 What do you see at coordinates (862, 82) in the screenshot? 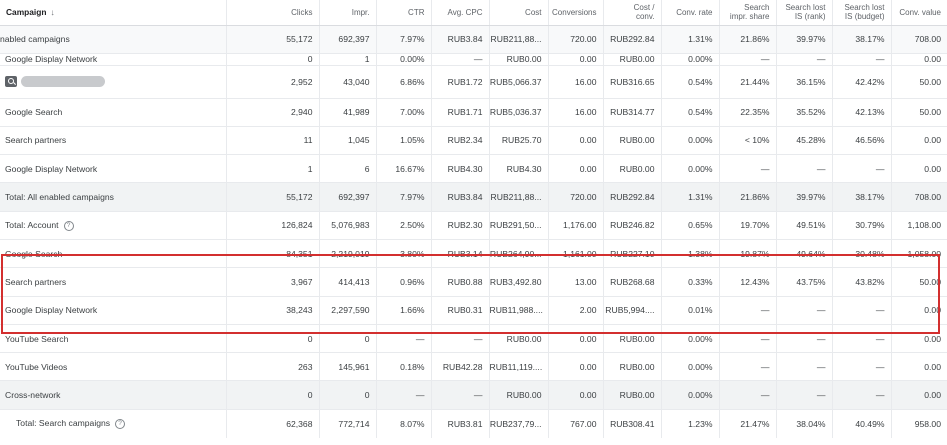
I see `lost-is-budget-cell: 42.42%` at bounding box center [862, 82].